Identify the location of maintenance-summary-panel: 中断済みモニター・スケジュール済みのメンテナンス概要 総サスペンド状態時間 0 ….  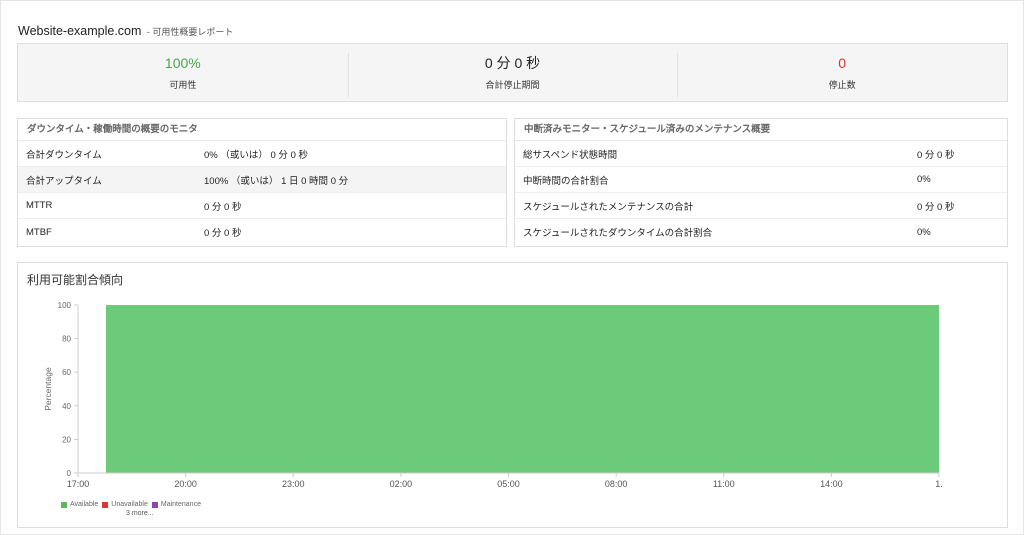
(761, 182).